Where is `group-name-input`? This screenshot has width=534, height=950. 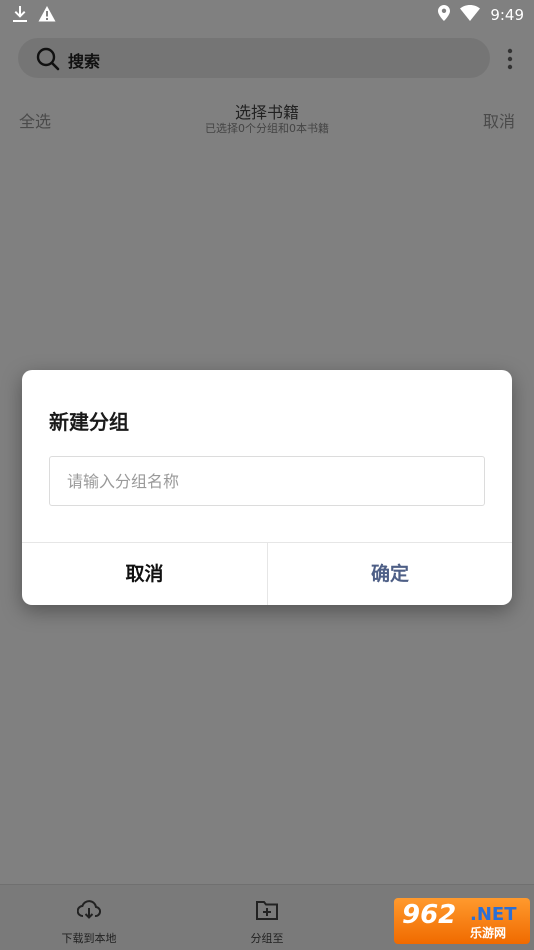
group-name-input is located at coordinates (267, 481).